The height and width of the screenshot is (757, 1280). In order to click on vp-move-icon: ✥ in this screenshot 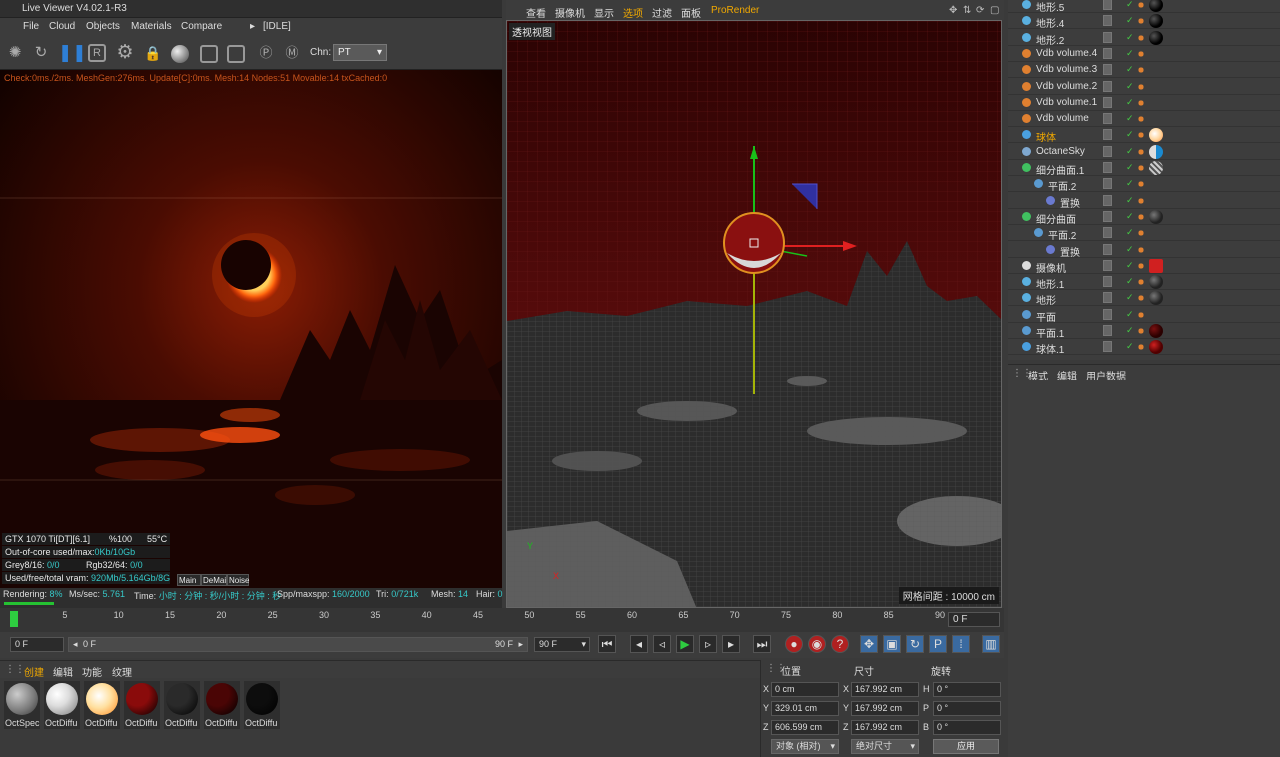, I will do `click(953, 10)`.